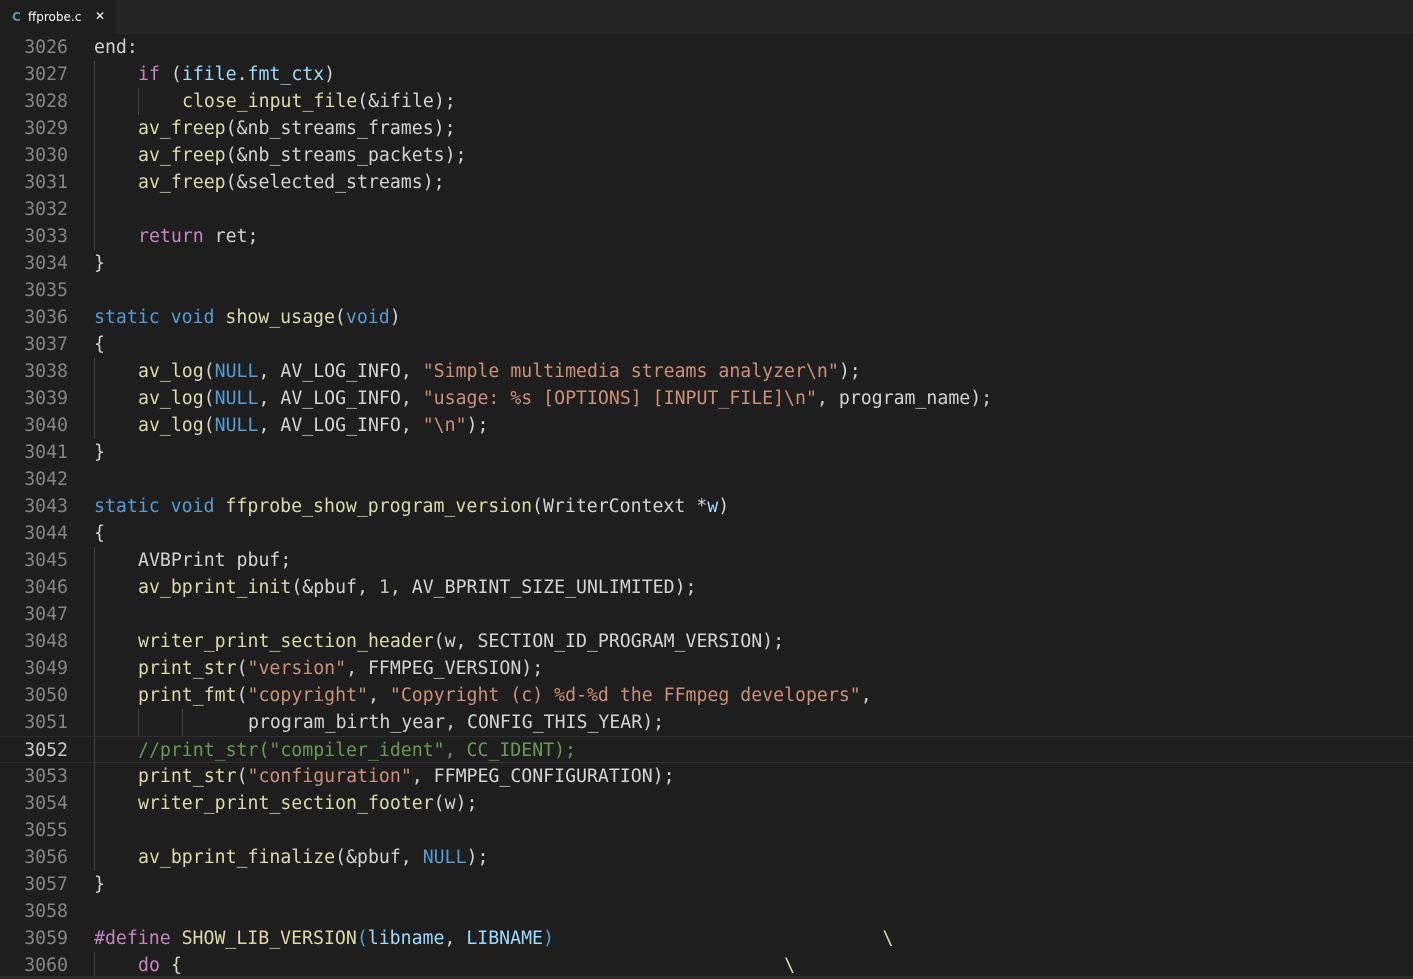 The height and width of the screenshot is (979, 1413). Describe the element at coordinates (100, 16) in the screenshot. I see `close-icon: ✕` at that location.